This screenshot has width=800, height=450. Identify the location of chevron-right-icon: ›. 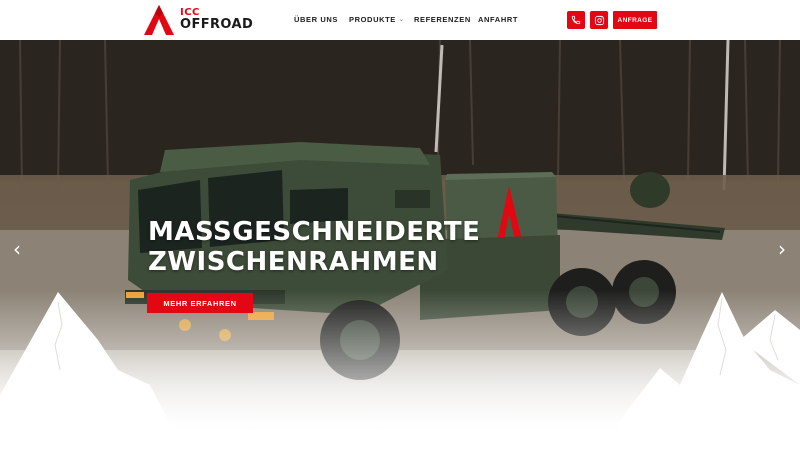
(782, 249).